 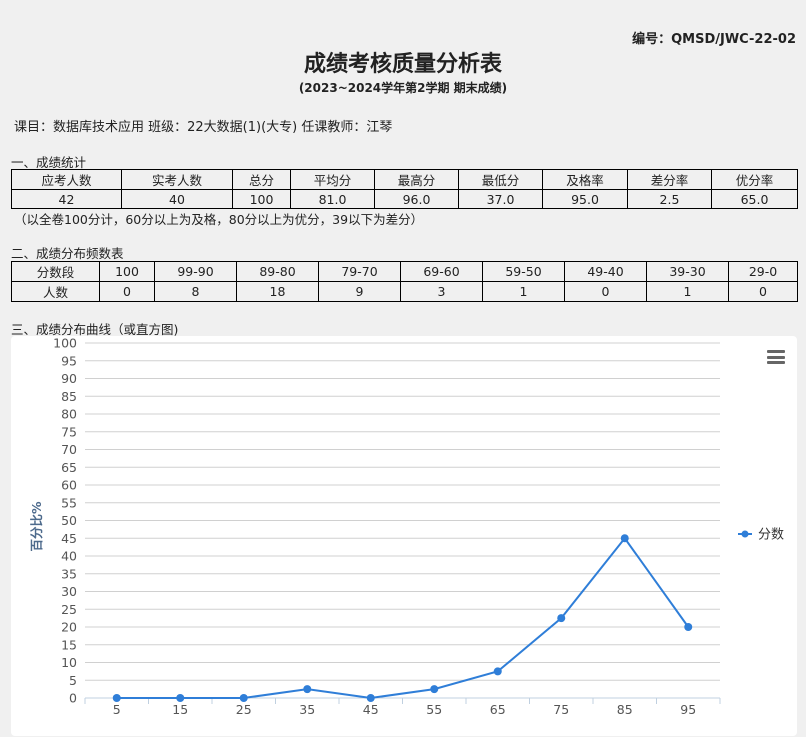 What do you see at coordinates (307, 709) in the screenshot?
I see `x-tick-label: 35` at bounding box center [307, 709].